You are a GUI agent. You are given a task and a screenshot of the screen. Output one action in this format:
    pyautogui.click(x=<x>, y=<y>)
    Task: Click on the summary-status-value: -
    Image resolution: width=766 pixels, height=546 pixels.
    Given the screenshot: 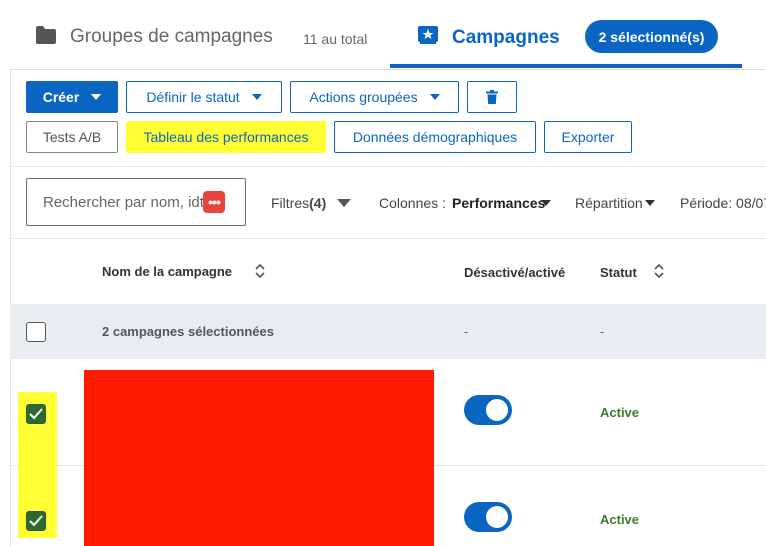 What is the action you would take?
    pyautogui.click(x=602, y=331)
    